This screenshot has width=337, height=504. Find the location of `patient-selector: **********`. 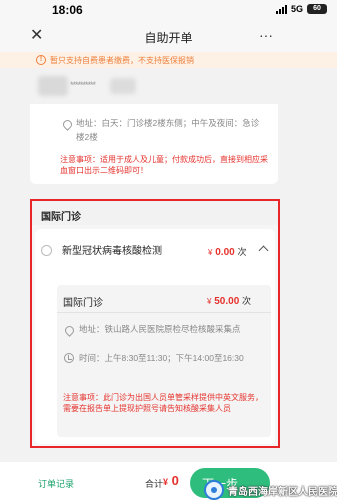

patient-selector: ********** is located at coordinates (168, 86).